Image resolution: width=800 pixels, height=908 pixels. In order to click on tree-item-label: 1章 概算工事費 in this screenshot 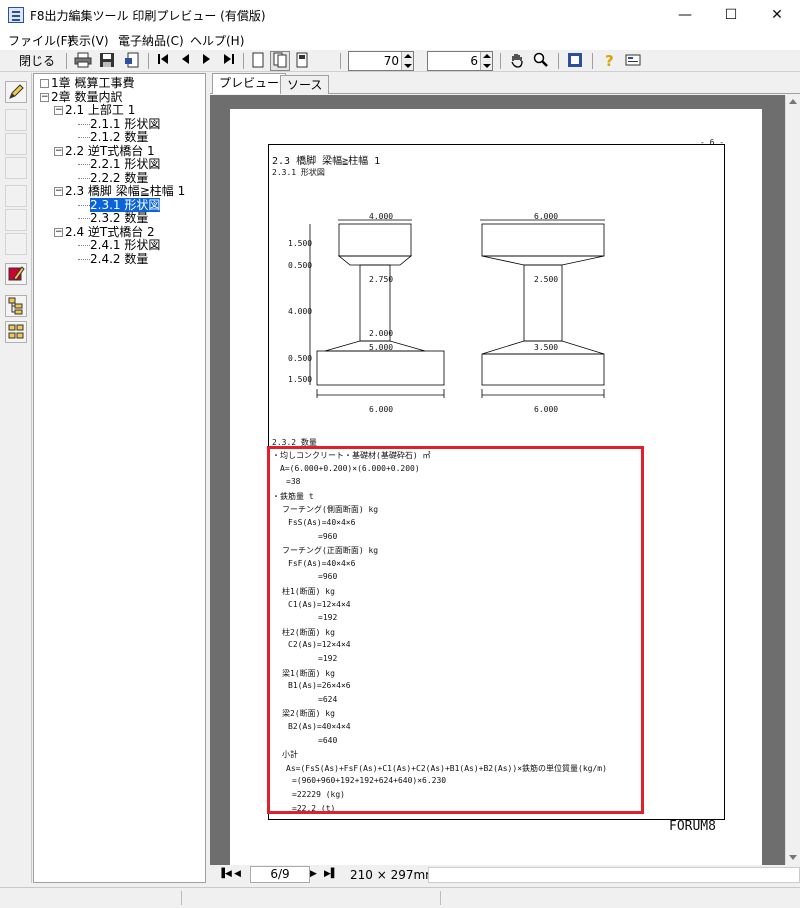, I will do `click(93, 83)`.